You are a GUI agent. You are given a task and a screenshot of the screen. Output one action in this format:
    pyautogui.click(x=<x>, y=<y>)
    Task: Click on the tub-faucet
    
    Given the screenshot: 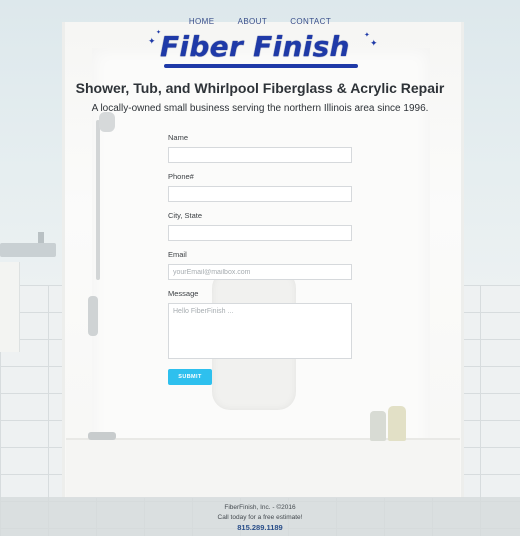 What is the action you would take?
    pyautogui.click(x=102, y=436)
    